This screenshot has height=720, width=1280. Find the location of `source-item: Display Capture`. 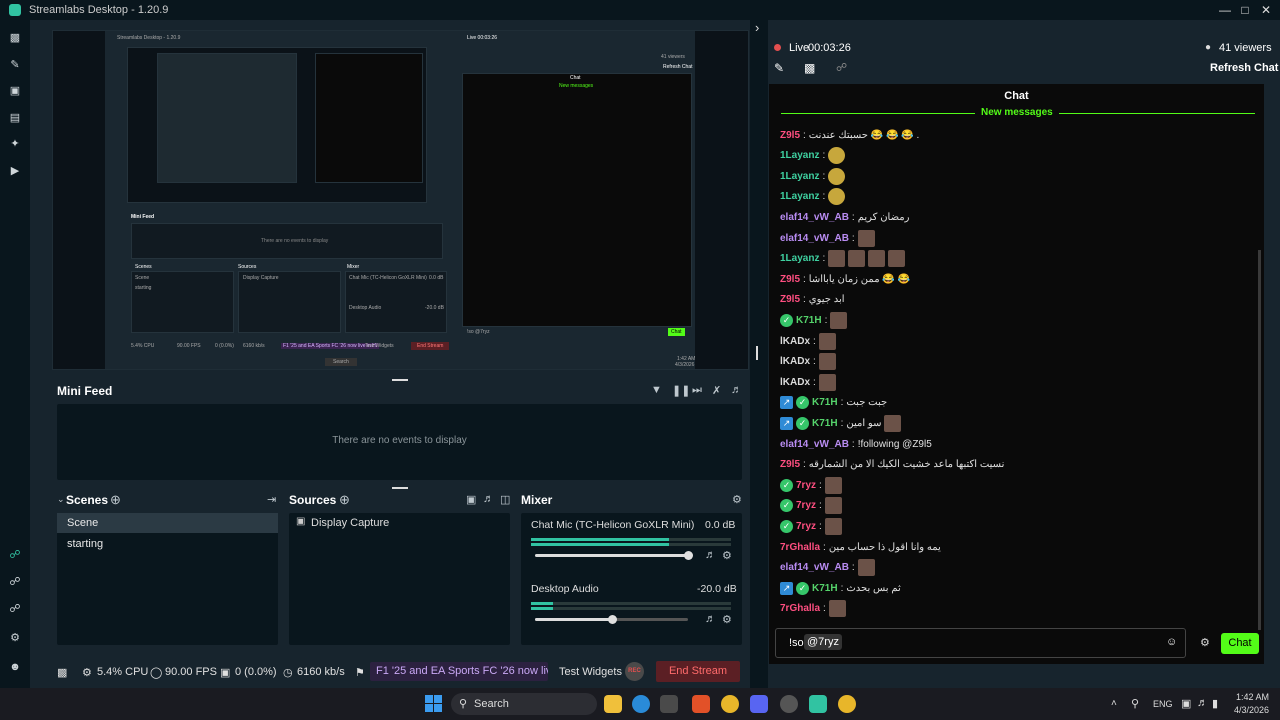

source-item: Display Capture is located at coordinates (350, 523).